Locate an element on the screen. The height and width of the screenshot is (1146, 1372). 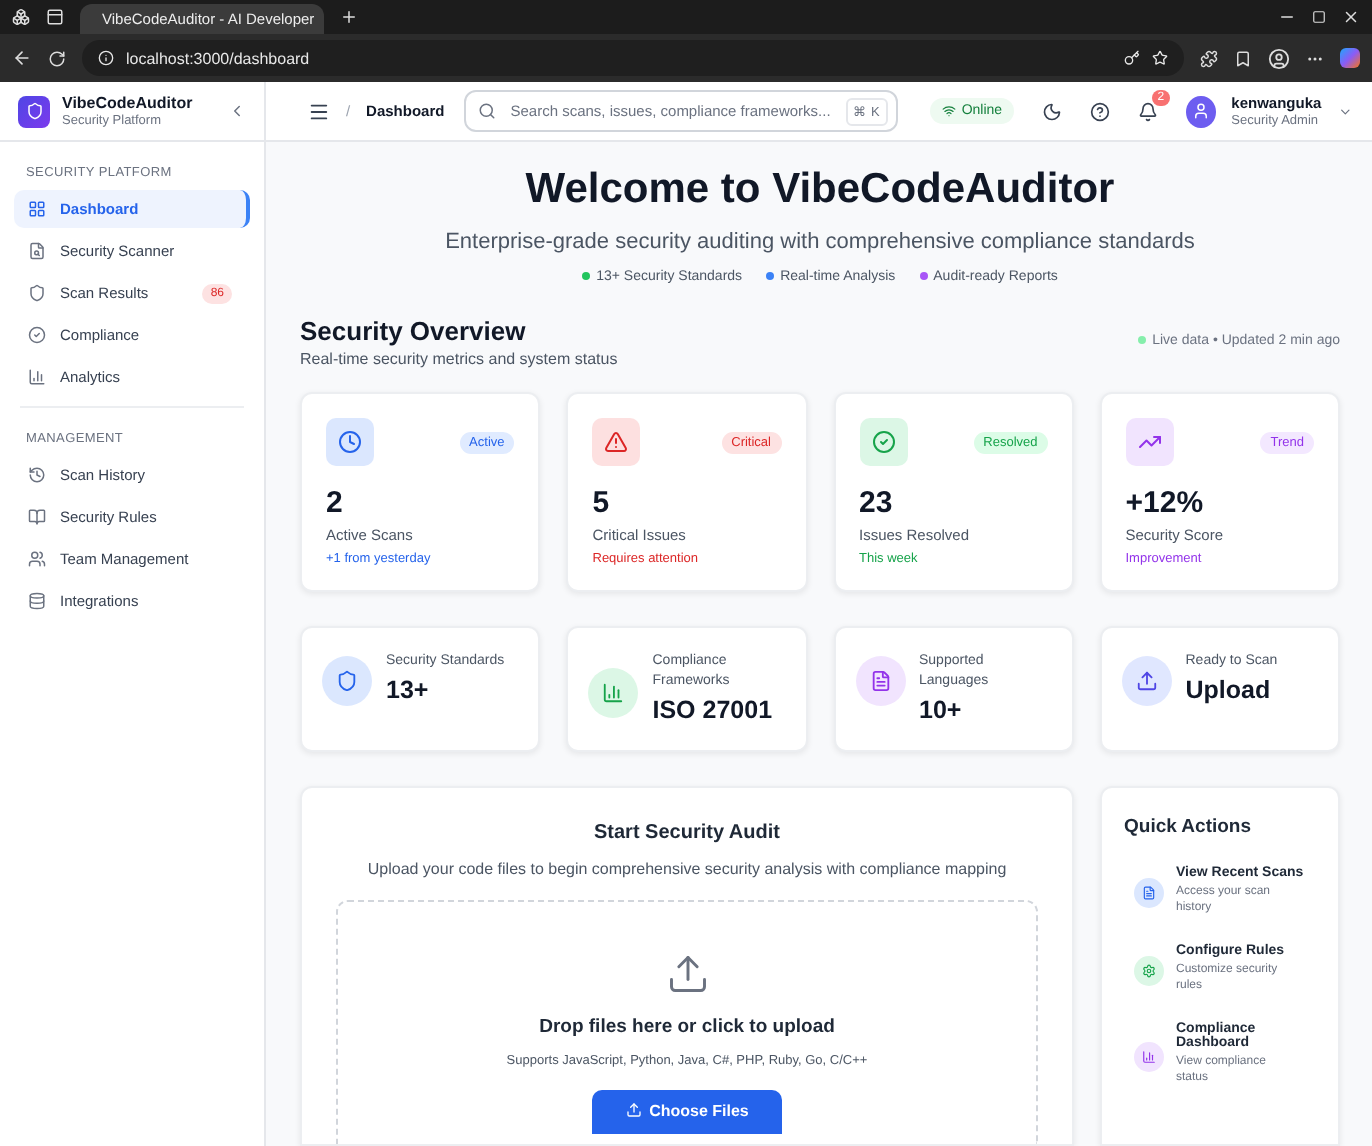
stat-value: 2 is located at coordinates (335, 503).